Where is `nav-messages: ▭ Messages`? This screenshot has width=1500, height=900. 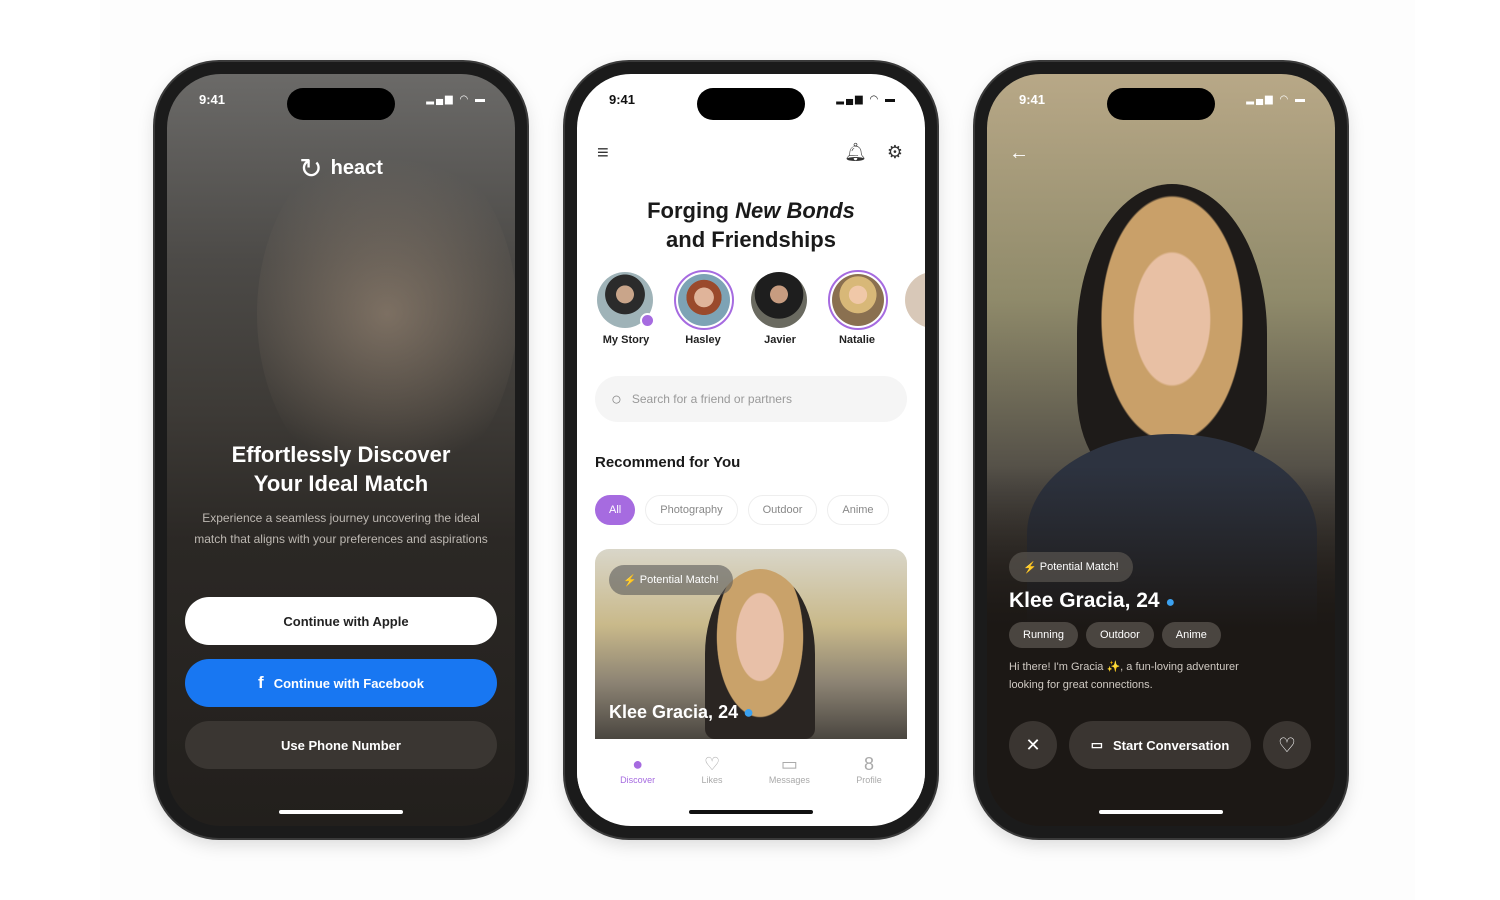
nav-messages: ▭ Messages is located at coordinates (789, 769).